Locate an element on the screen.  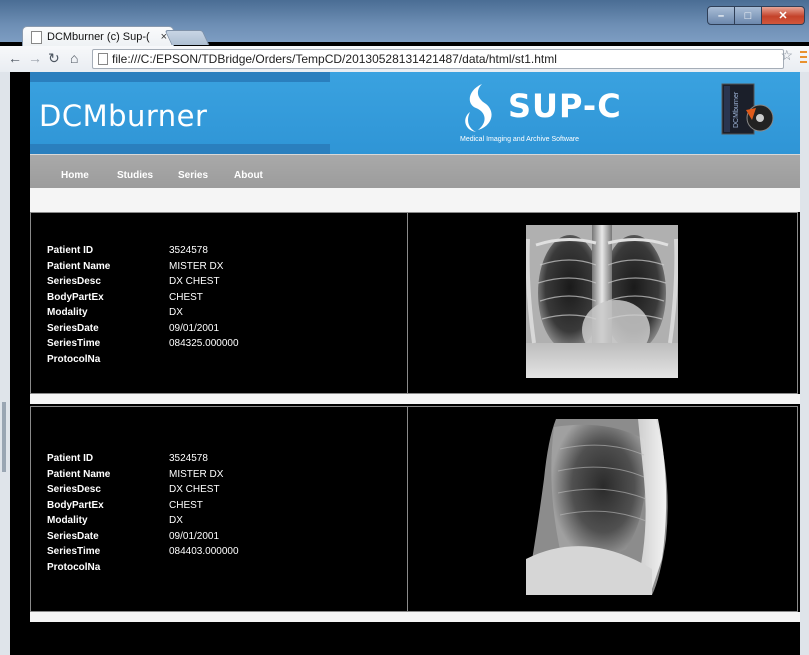
forward-icon: → is located at coordinates (35, 58).